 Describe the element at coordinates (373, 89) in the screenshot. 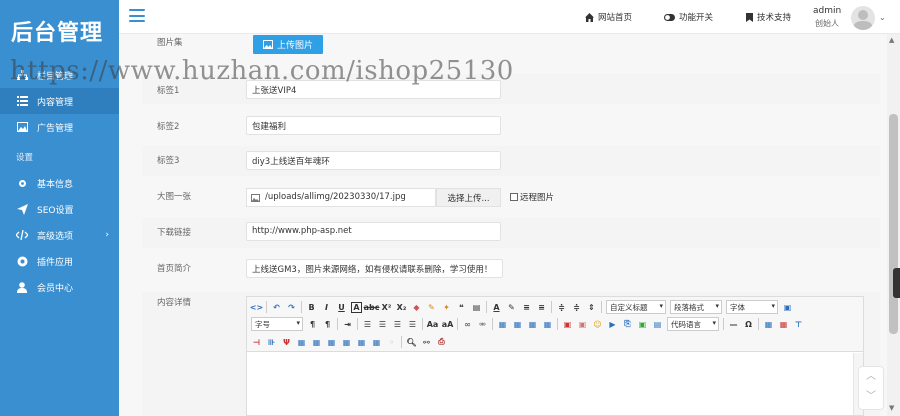

I see `tag1-input: 上张送VIP4` at that location.